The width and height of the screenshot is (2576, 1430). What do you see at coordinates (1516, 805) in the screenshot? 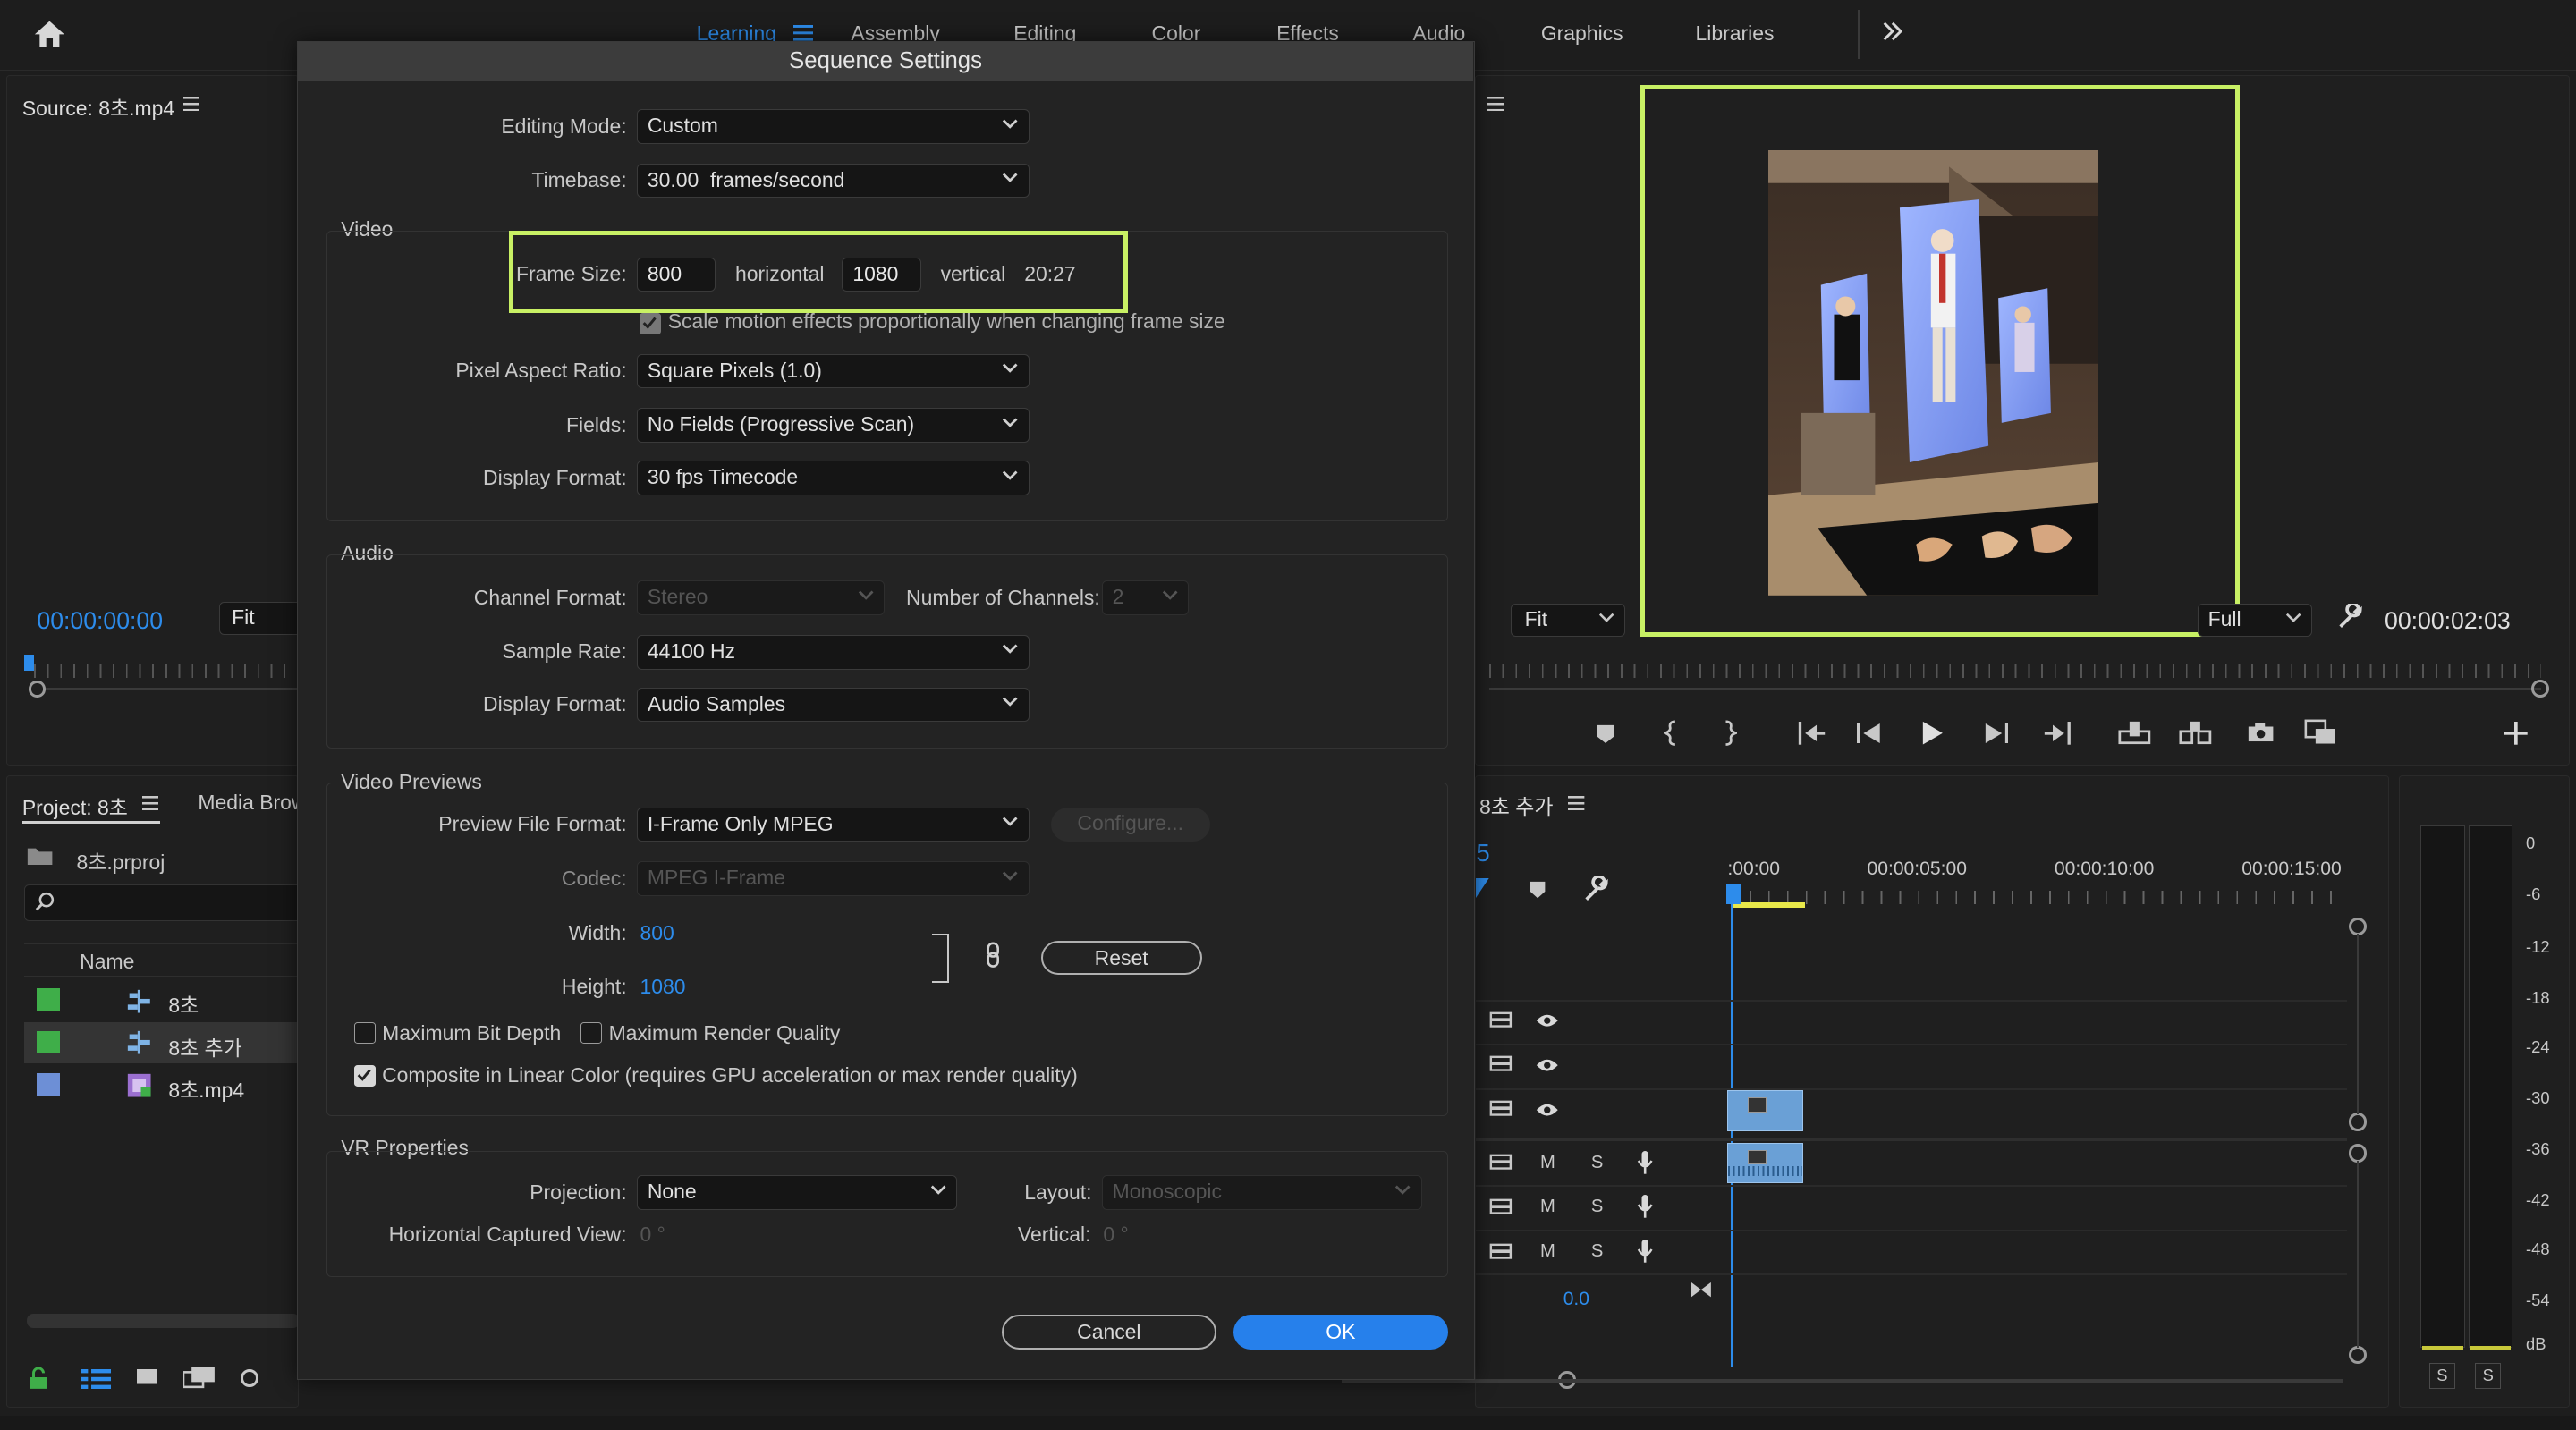
I see `timeline-title: 8초 추가` at bounding box center [1516, 805].